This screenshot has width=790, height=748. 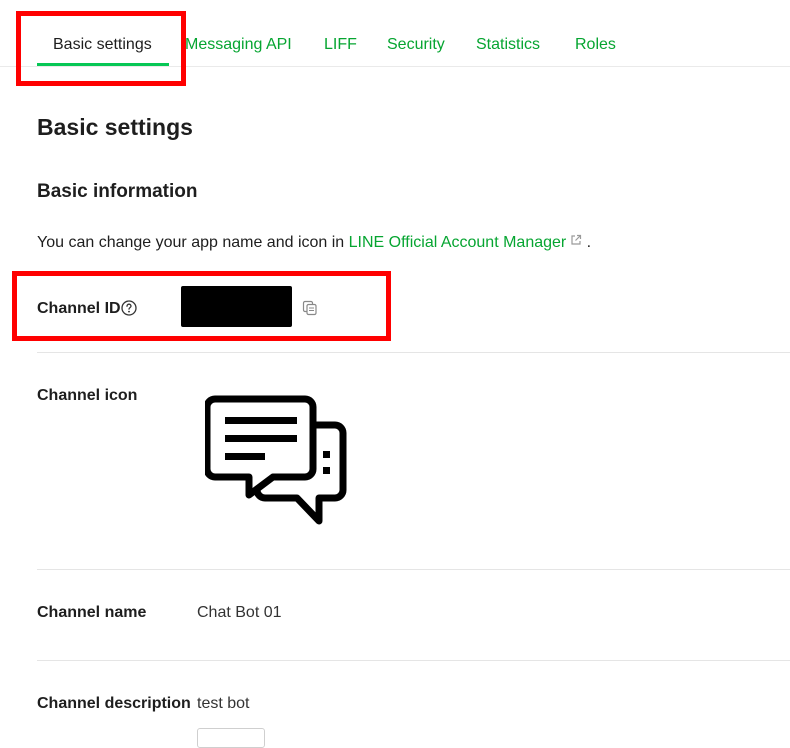 What do you see at coordinates (310, 308) in the screenshot?
I see `copy-icon` at bounding box center [310, 308].